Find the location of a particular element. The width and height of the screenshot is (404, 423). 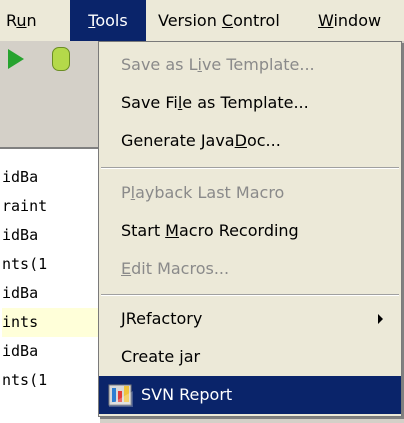

menu-bar: Run Tools Version Control Window is located at coordinates (202, 20).